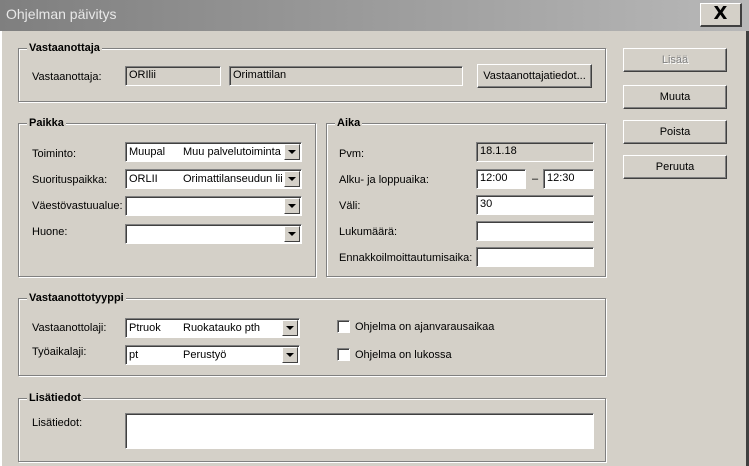  I want to click on vali-input: 30, so click(535, 205).